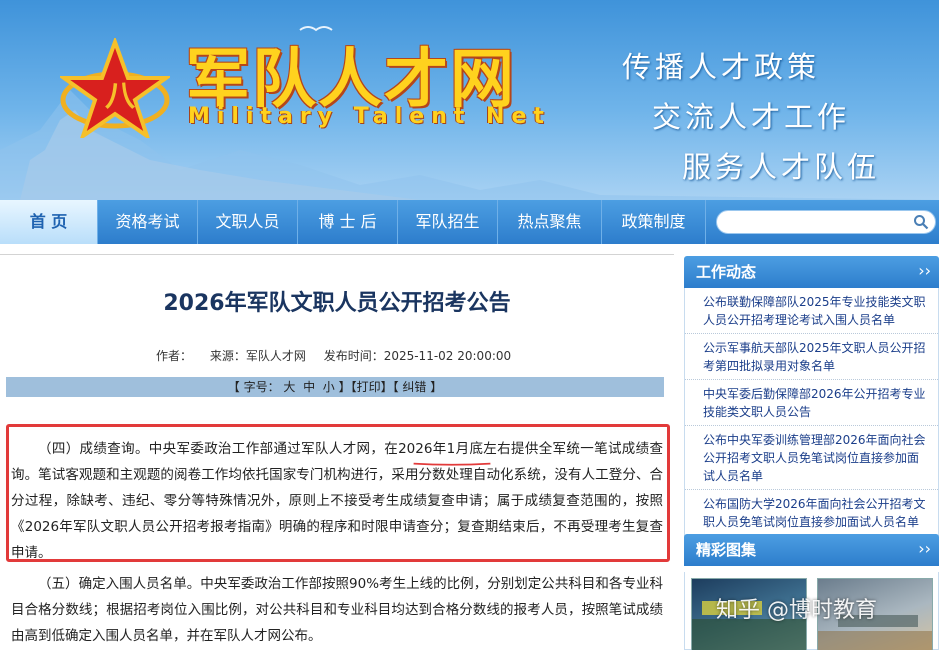 The image size is (939, 650). Describe the element at coordinates (726, 550) in the screenshot. I see `gallery-title: 精彩图集` at that location.